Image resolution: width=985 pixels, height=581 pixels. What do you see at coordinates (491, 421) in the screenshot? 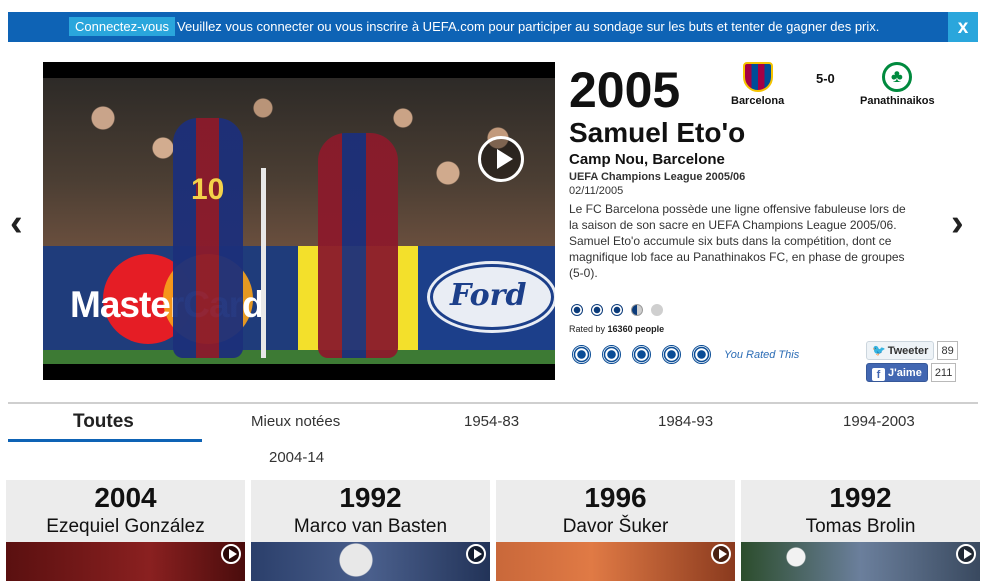
I see `tab-1954-83: 1954-83` at bounding box center [491, 421].